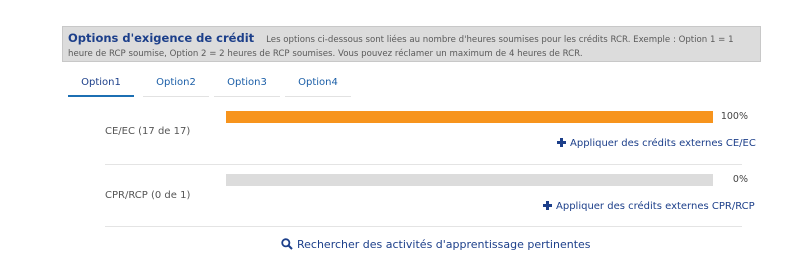 The height and width of the screenshot is (266, 800). I want to click on tab-option1: Option1, so click(101, 84).